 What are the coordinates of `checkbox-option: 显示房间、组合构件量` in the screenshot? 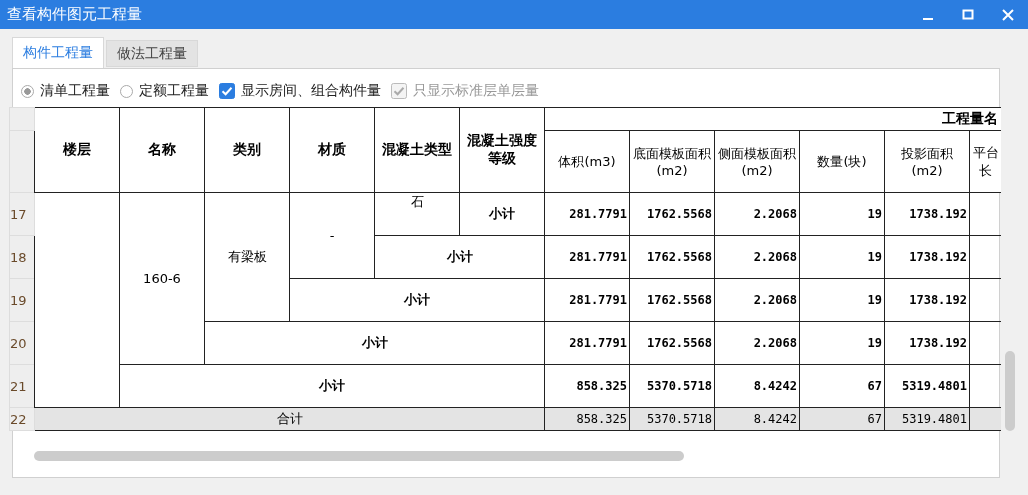 It's located at (300, 91).